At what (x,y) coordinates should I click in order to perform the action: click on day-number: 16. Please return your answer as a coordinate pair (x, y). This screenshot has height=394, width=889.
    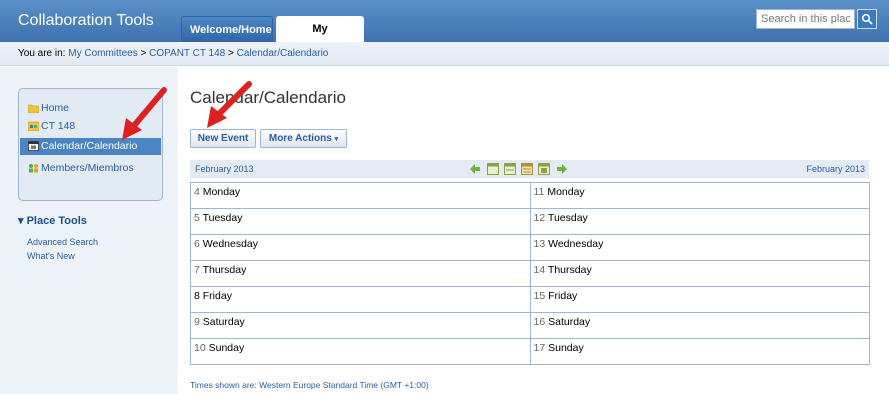
    Looking at the image, I should click on (539, 322).